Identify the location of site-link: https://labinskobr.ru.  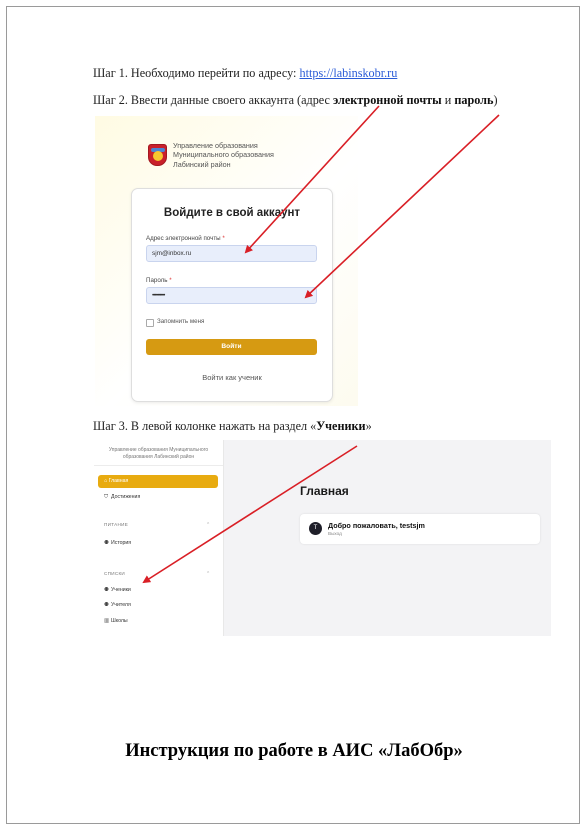
(348, 73).